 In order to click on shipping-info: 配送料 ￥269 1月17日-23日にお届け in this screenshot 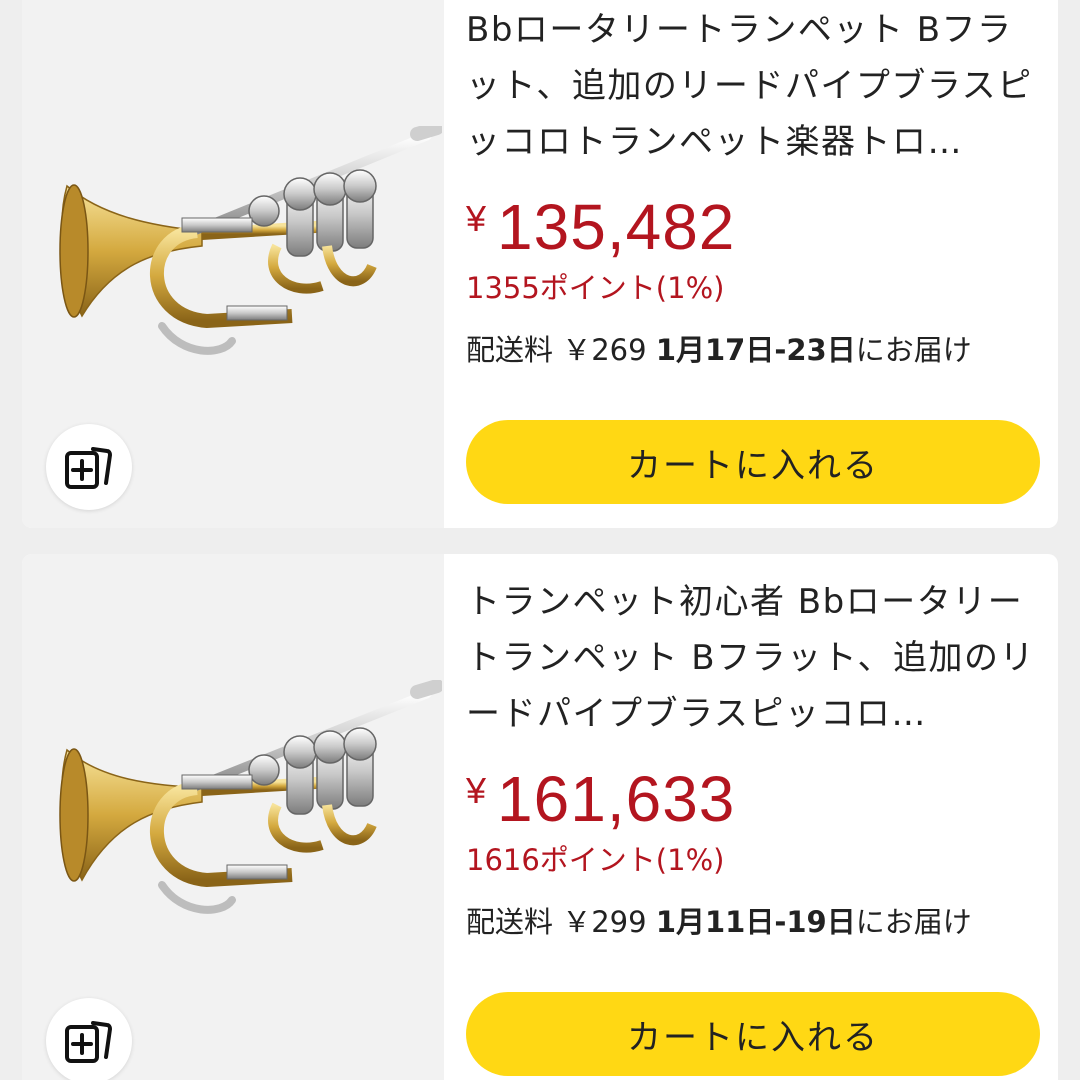, I will do `click(754, 350)`.